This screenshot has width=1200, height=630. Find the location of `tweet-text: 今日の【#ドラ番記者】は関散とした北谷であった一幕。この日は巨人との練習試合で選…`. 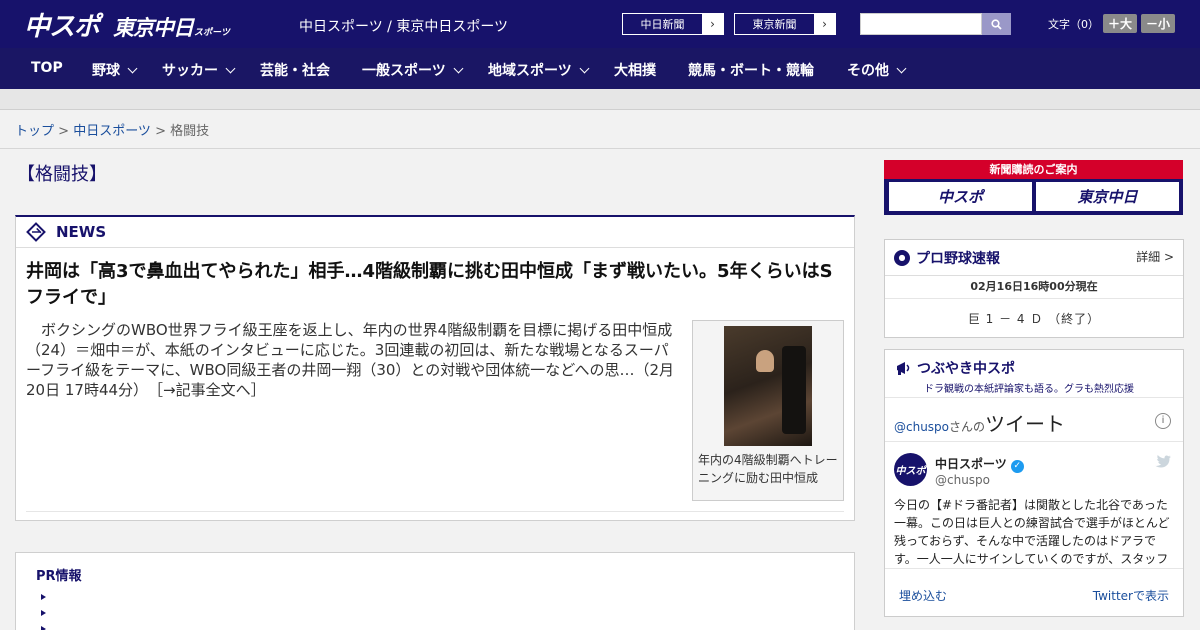

tweet-text: 今日の【#ドラ番記者】は関散とした北谷であった一幕。この日は巨人との練習試合で選… is located at coordinates (1032, 532).